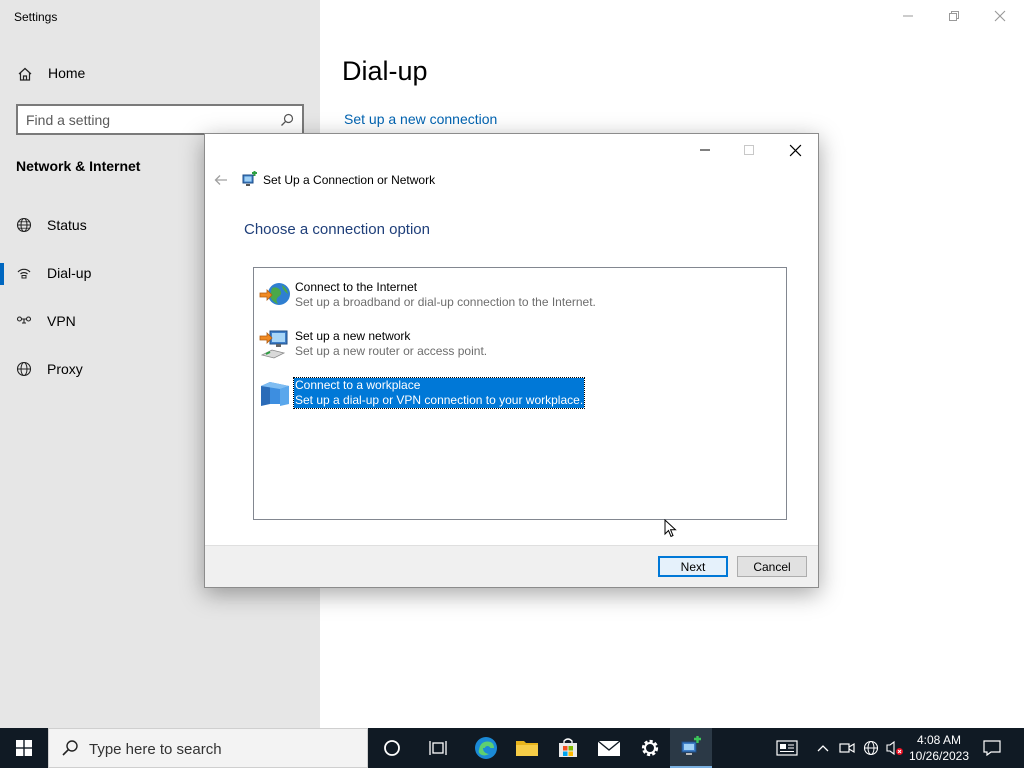  I want to click on news-widget-button, so click(787, 748).